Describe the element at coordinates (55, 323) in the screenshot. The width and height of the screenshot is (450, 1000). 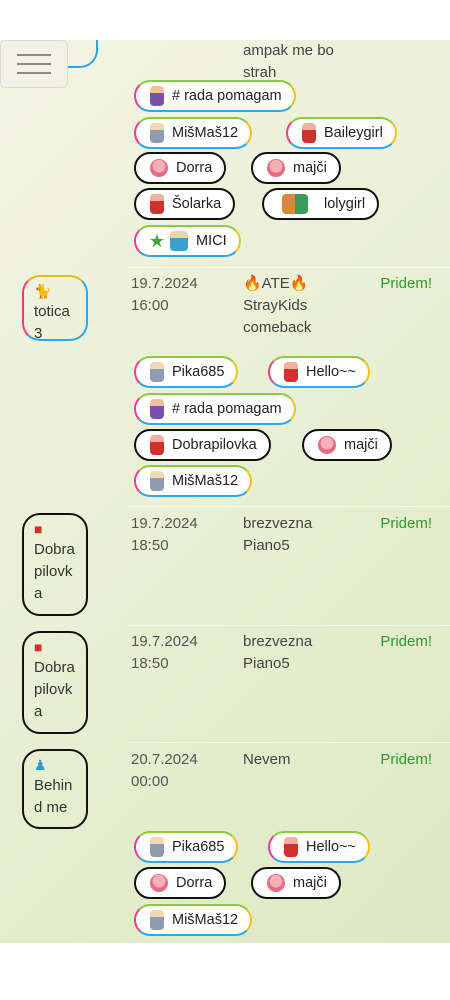
I see `avatar-name: totica 3` at that location.